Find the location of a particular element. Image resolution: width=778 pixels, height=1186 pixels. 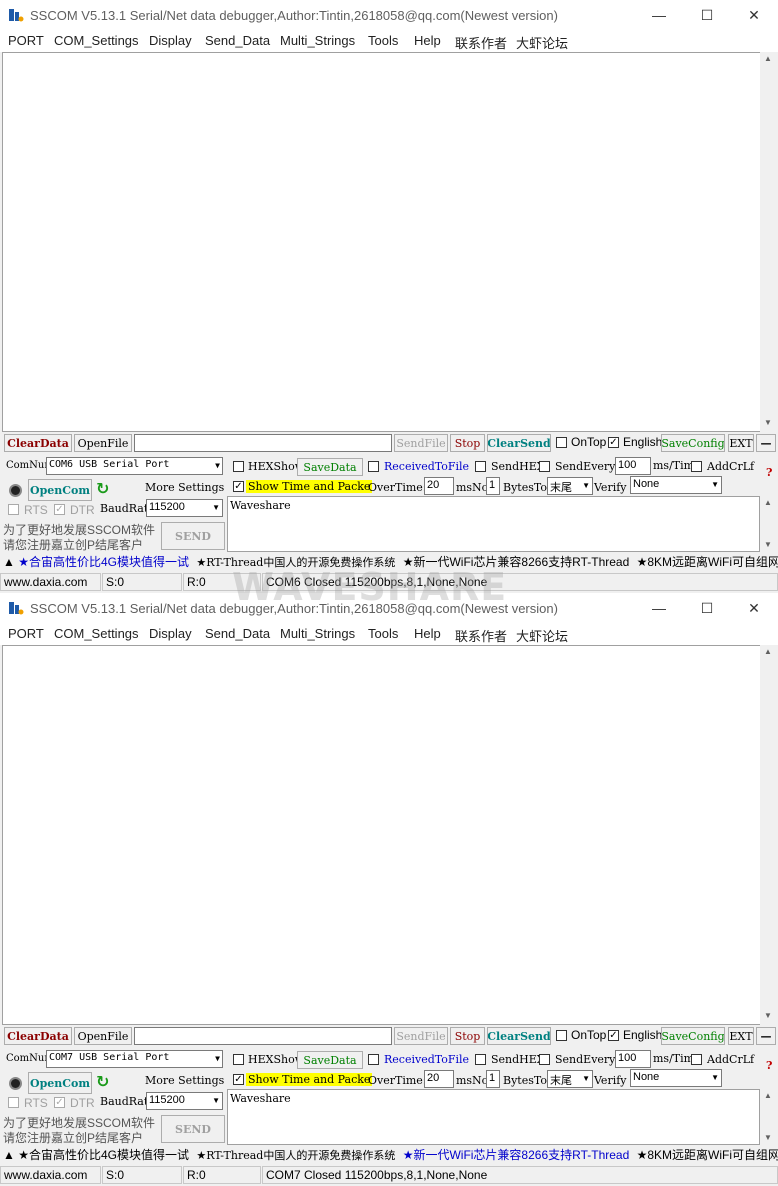

tail-position-select: 末尾 ▼ is located at coordinates (570, 486).